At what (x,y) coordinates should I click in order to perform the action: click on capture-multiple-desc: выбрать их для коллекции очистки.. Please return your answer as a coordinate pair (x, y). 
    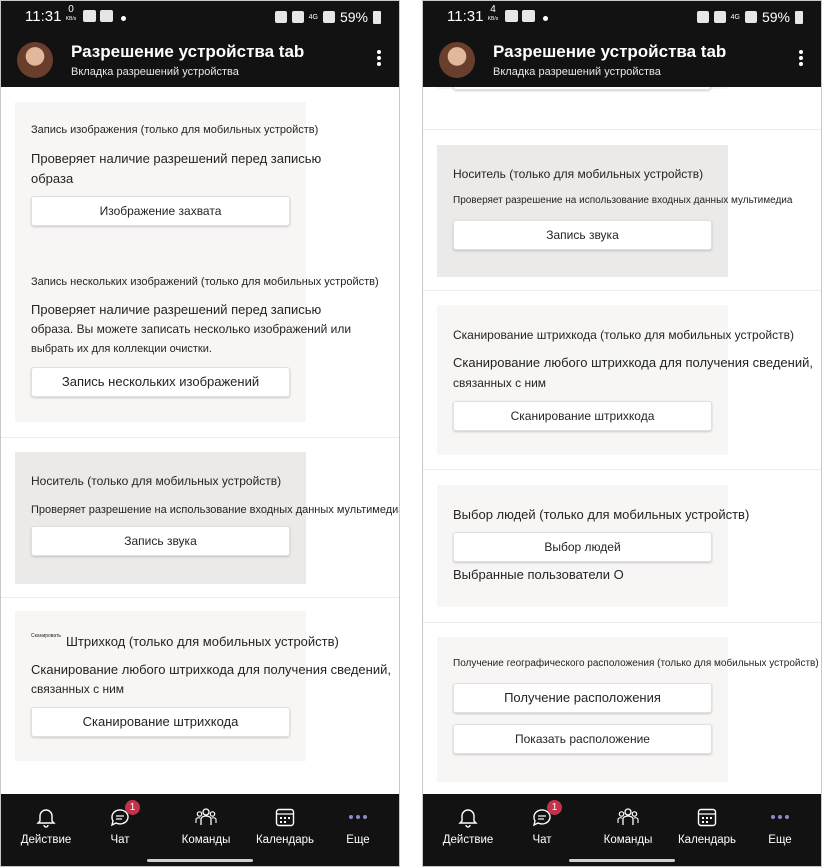
    Looking at the image, I should click on (121, 349).